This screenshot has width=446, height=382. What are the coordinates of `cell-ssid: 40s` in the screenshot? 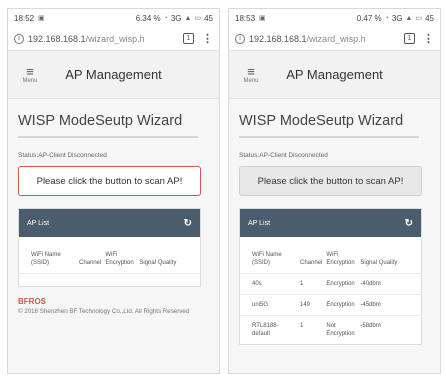 It's located at (269, 284).